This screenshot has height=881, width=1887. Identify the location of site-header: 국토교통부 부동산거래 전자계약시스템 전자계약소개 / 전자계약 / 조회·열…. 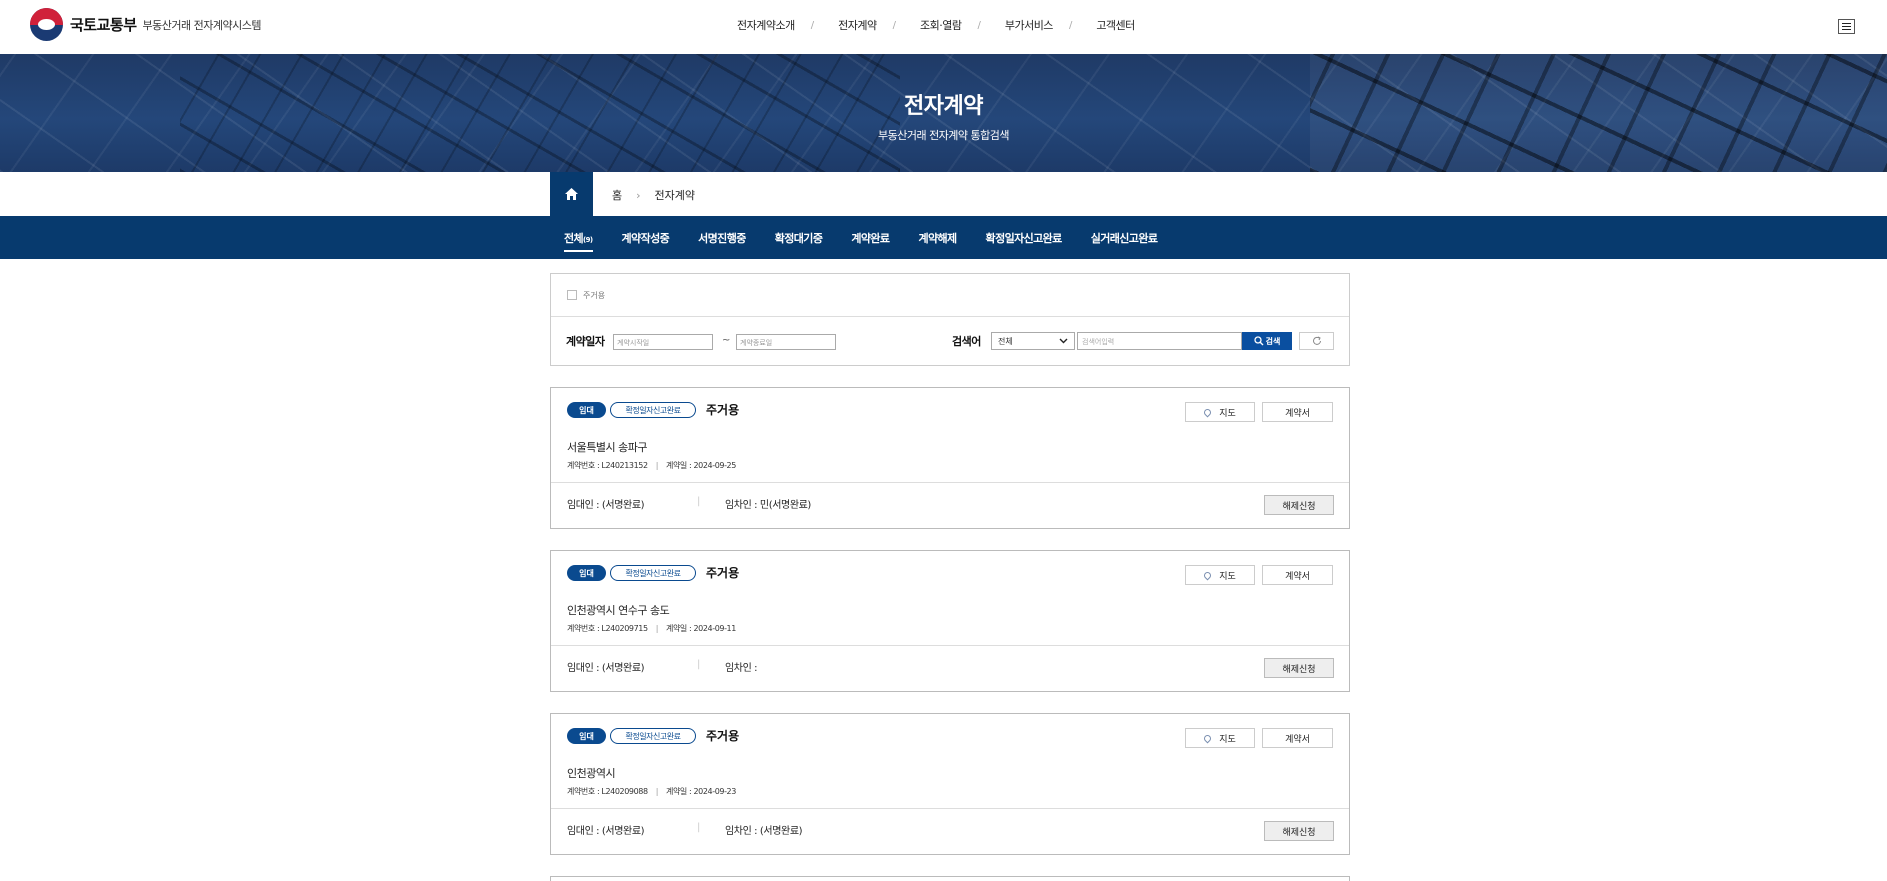
(943, 27).